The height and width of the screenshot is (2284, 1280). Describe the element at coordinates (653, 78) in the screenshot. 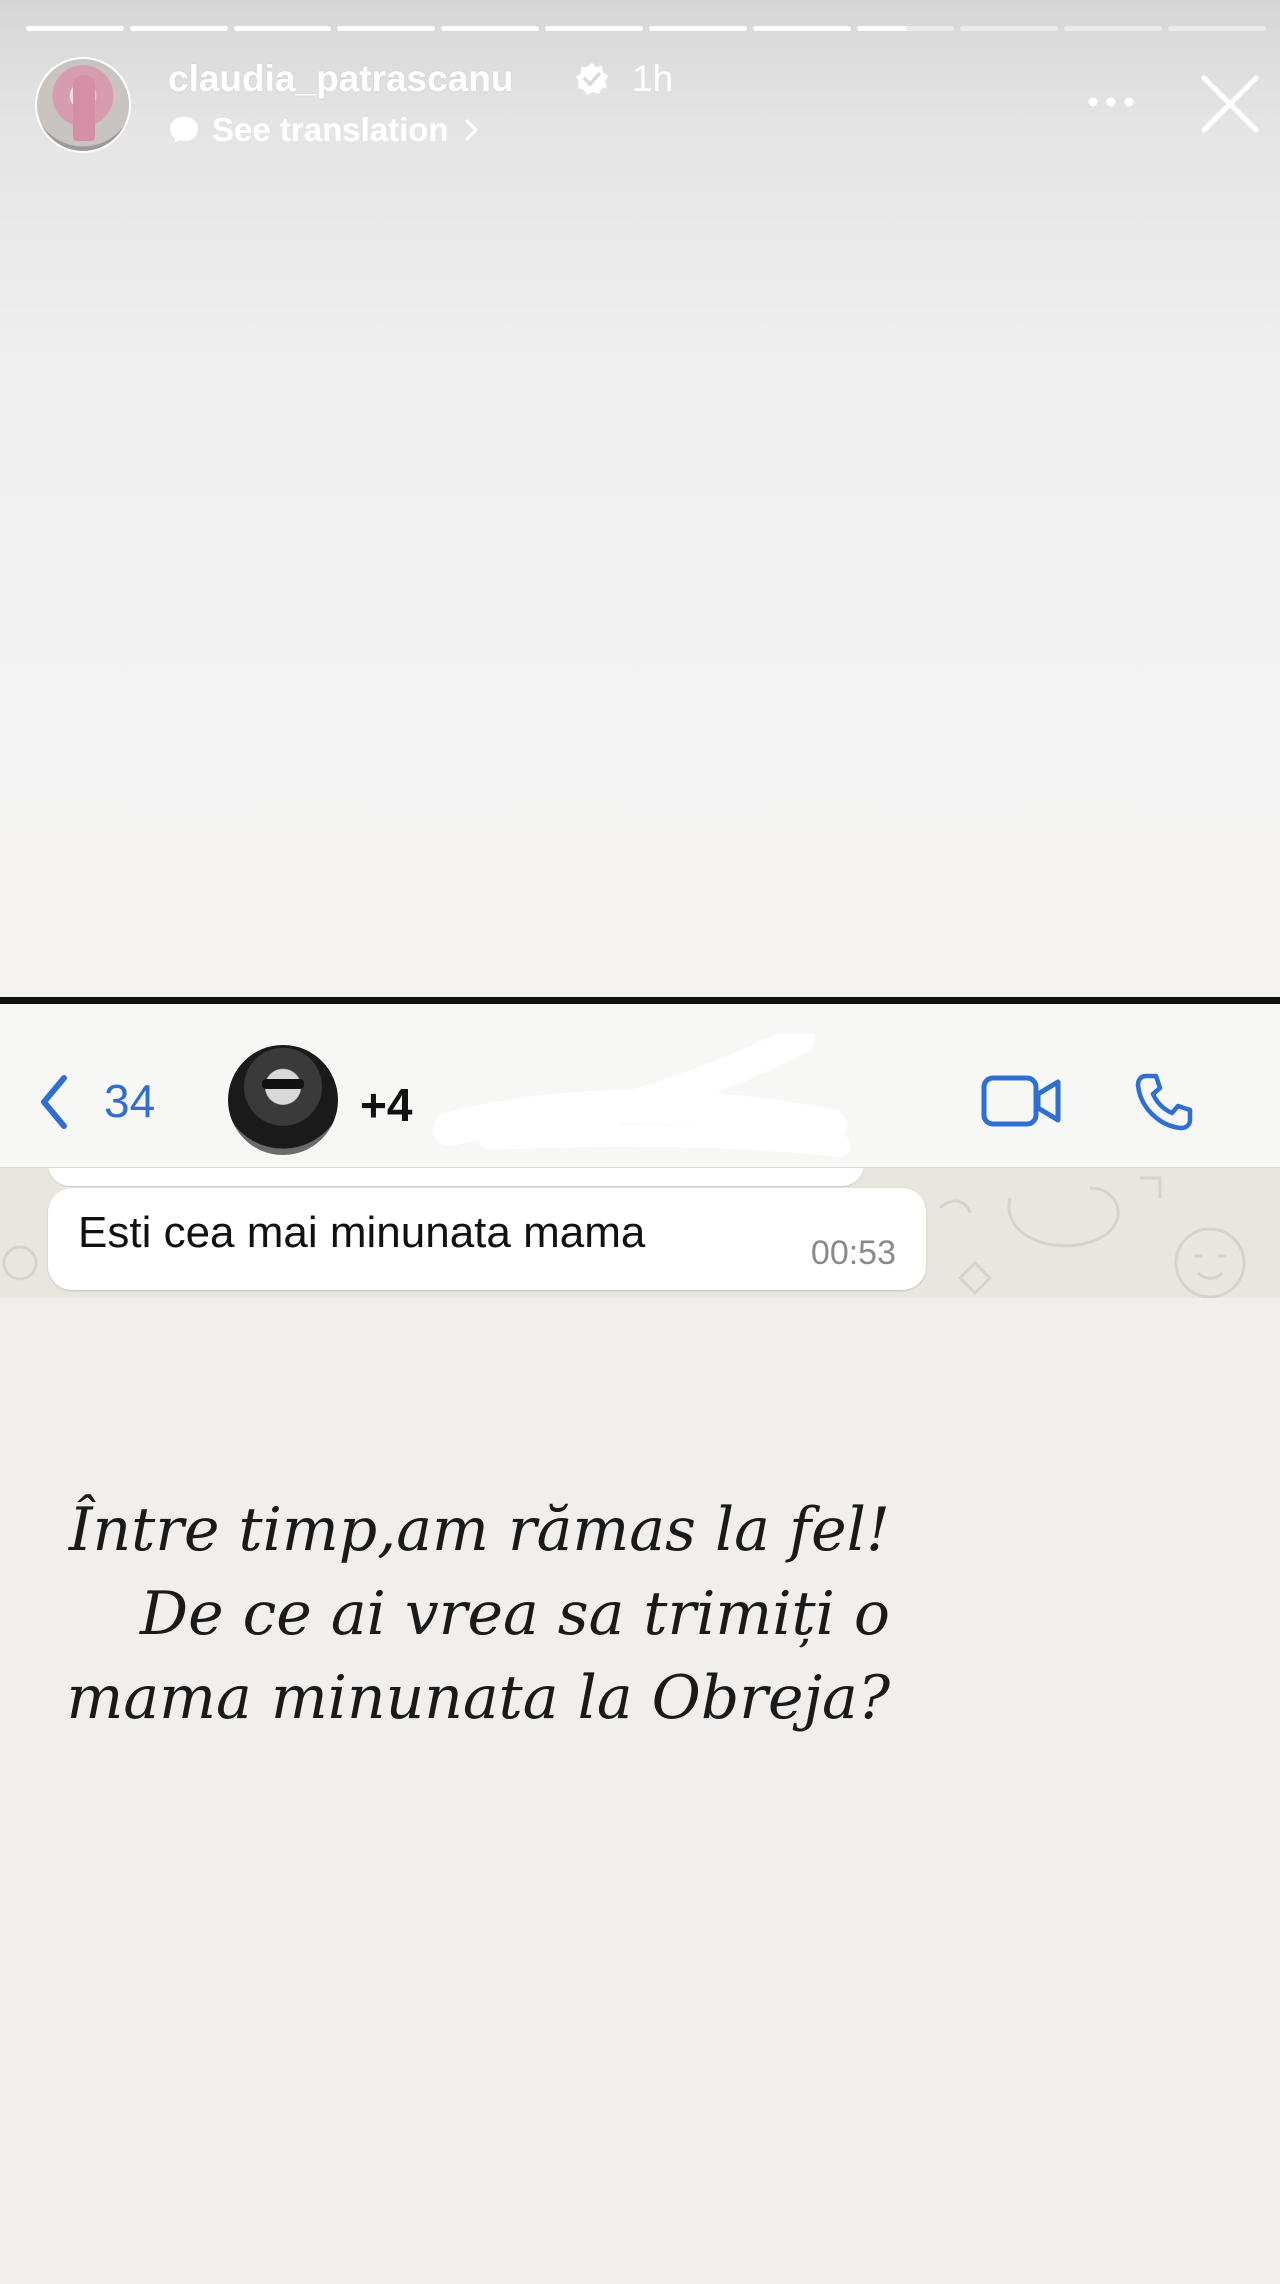

I see `story-time: 1h` at that location.